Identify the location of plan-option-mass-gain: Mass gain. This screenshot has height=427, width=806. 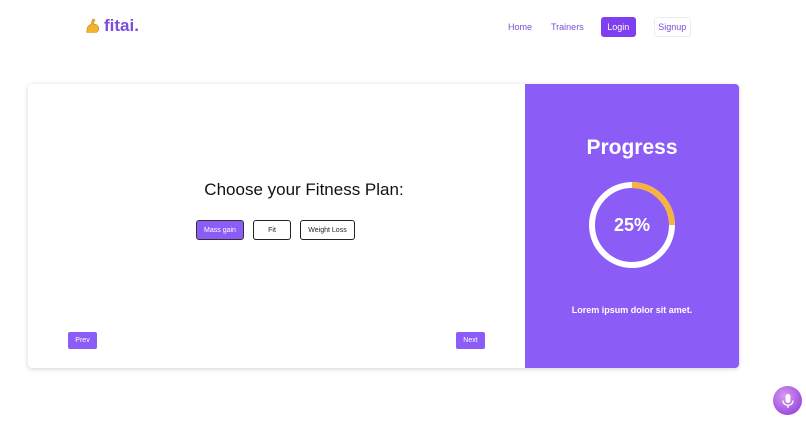
(220, 230).